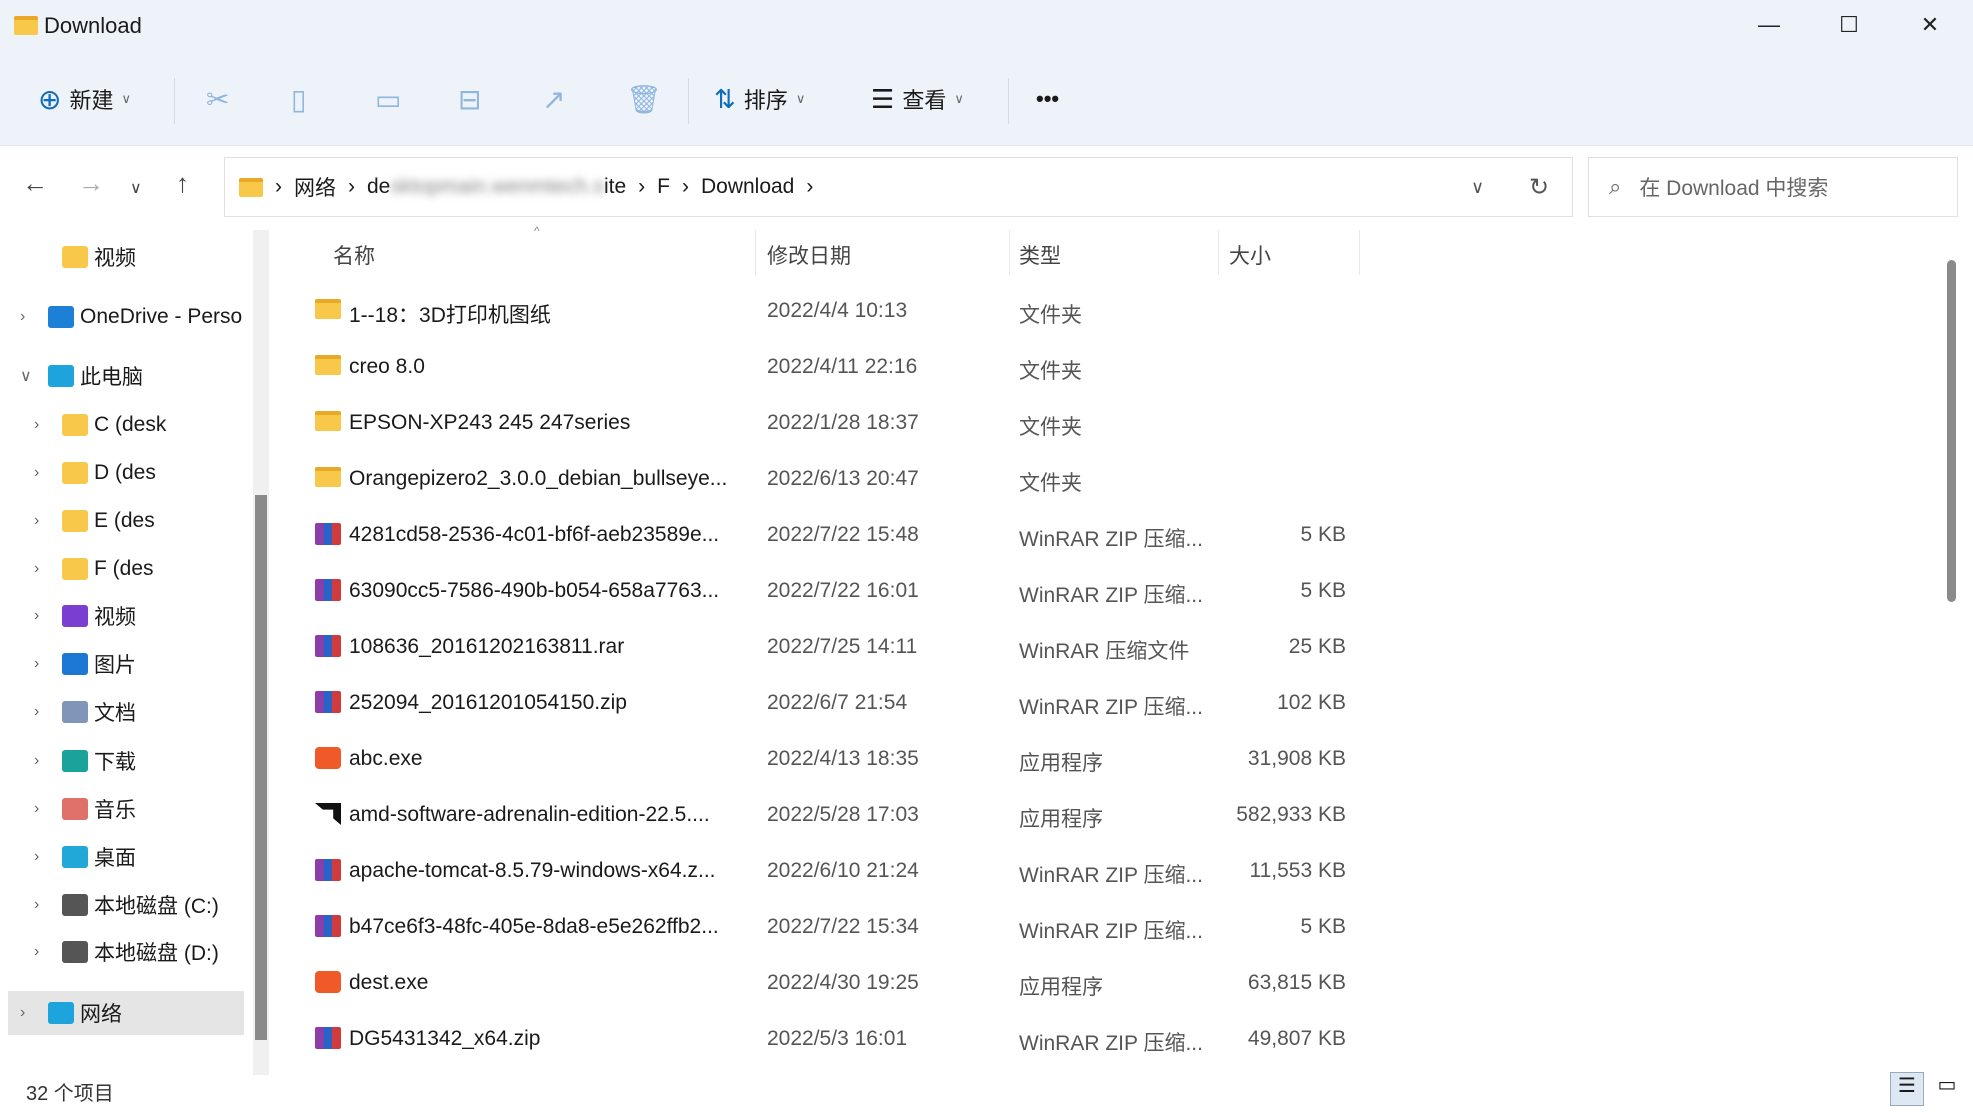  I want to click on sort-button: ⇅ 排序 ∨, so click(759, 99).